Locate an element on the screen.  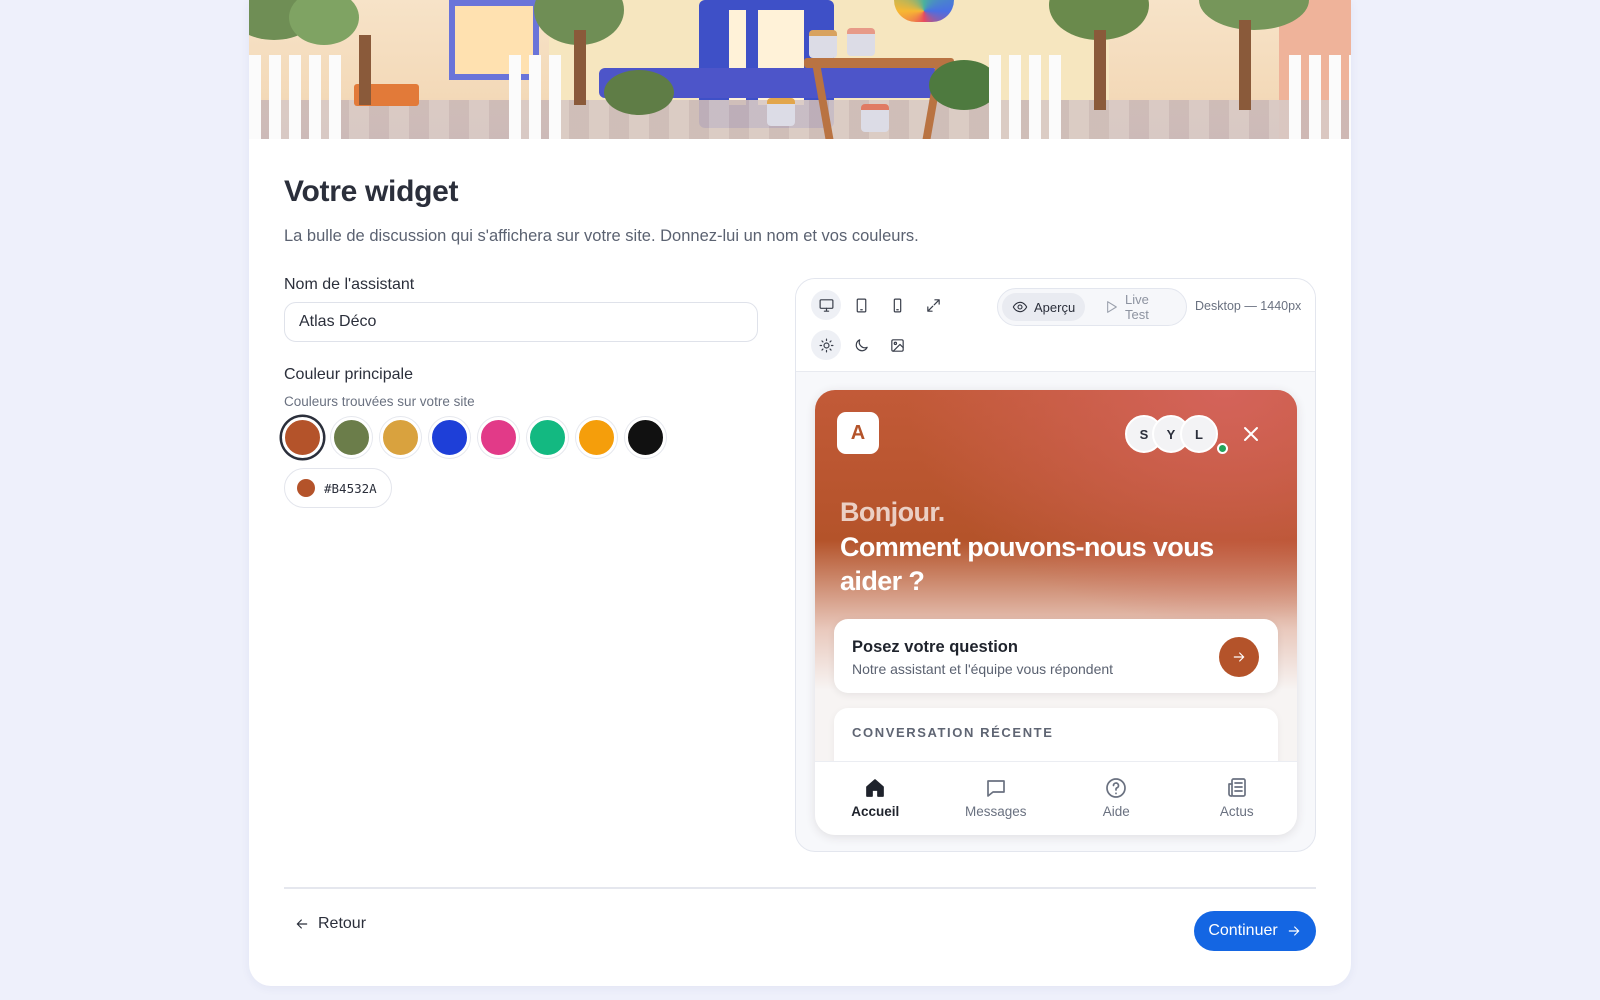
live-test-button: Live Test is located at coordinates (1139, 307).